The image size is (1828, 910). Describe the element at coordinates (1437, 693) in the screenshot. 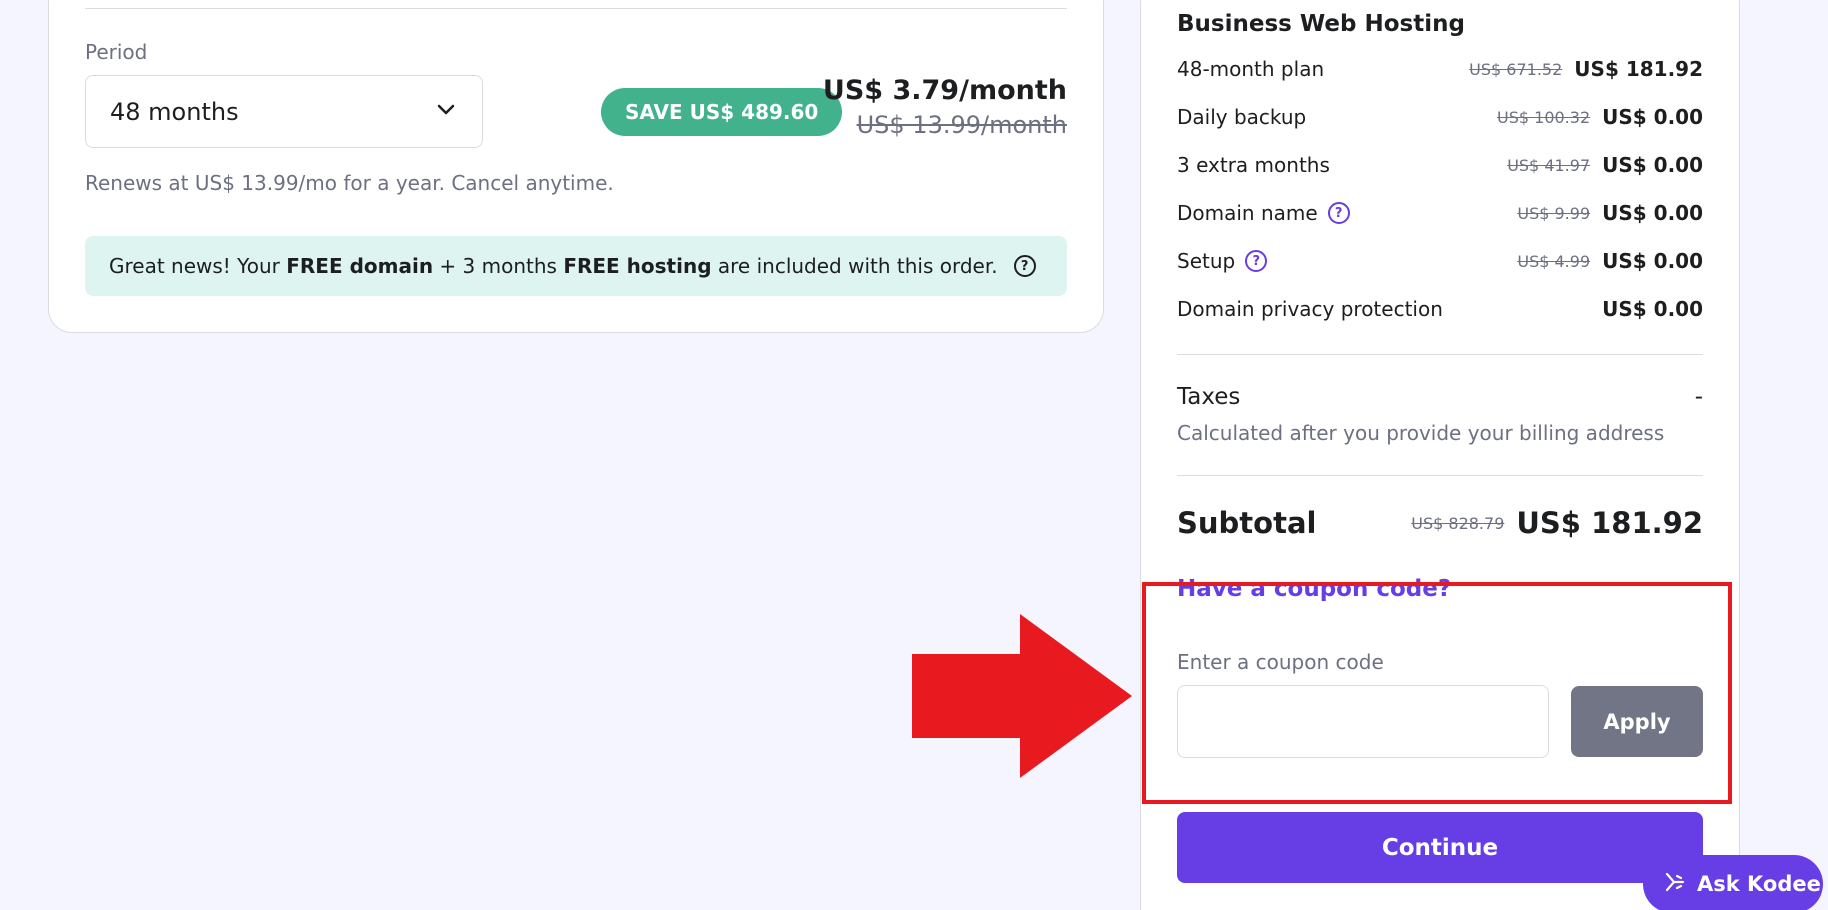

I see `highlight-box` at that location.